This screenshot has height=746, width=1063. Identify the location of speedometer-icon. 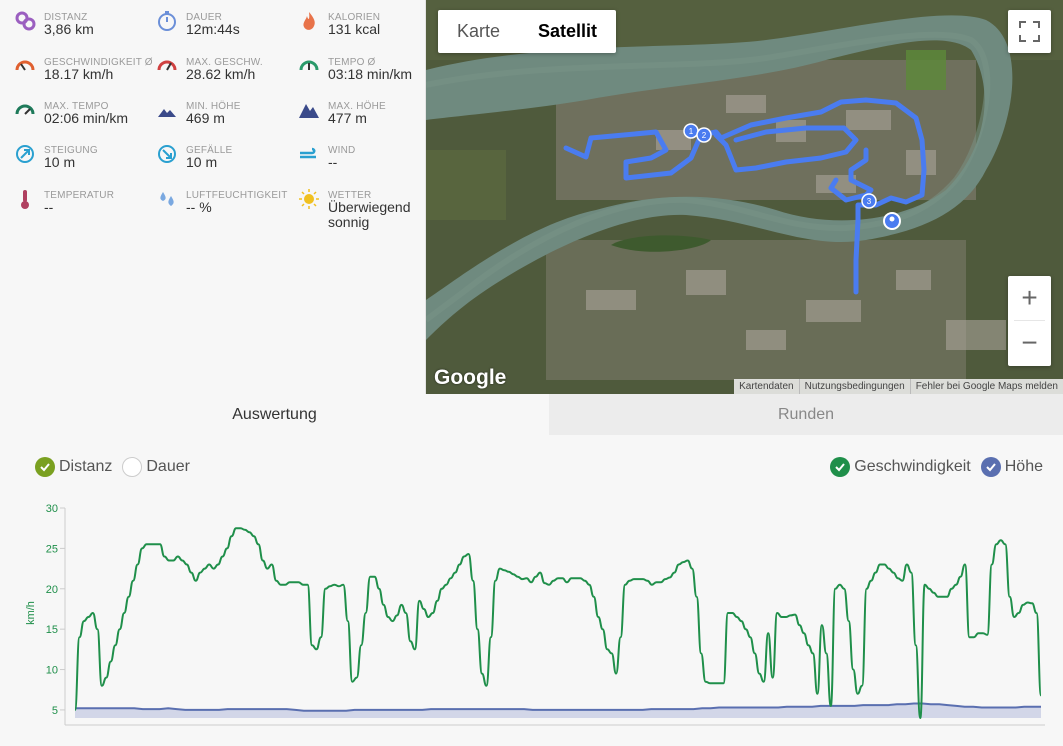
(25, 66).